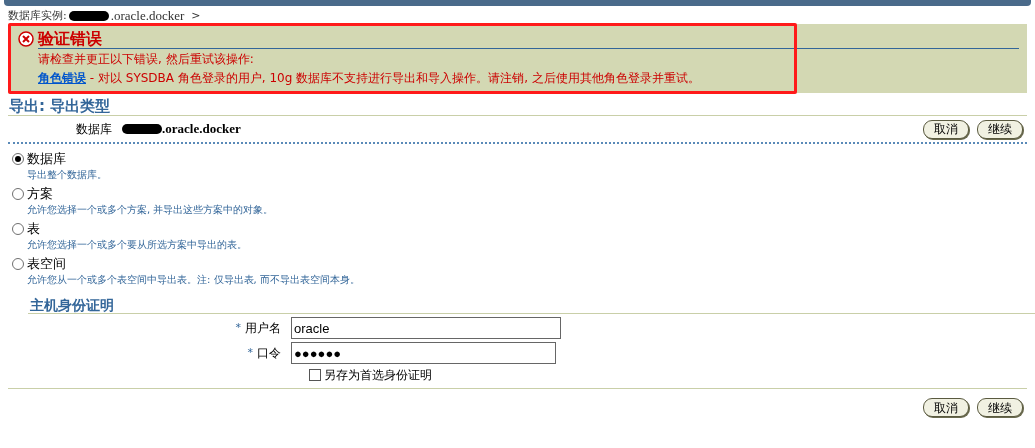  I want to click on error-title: 验证错误, so click(70, 39).